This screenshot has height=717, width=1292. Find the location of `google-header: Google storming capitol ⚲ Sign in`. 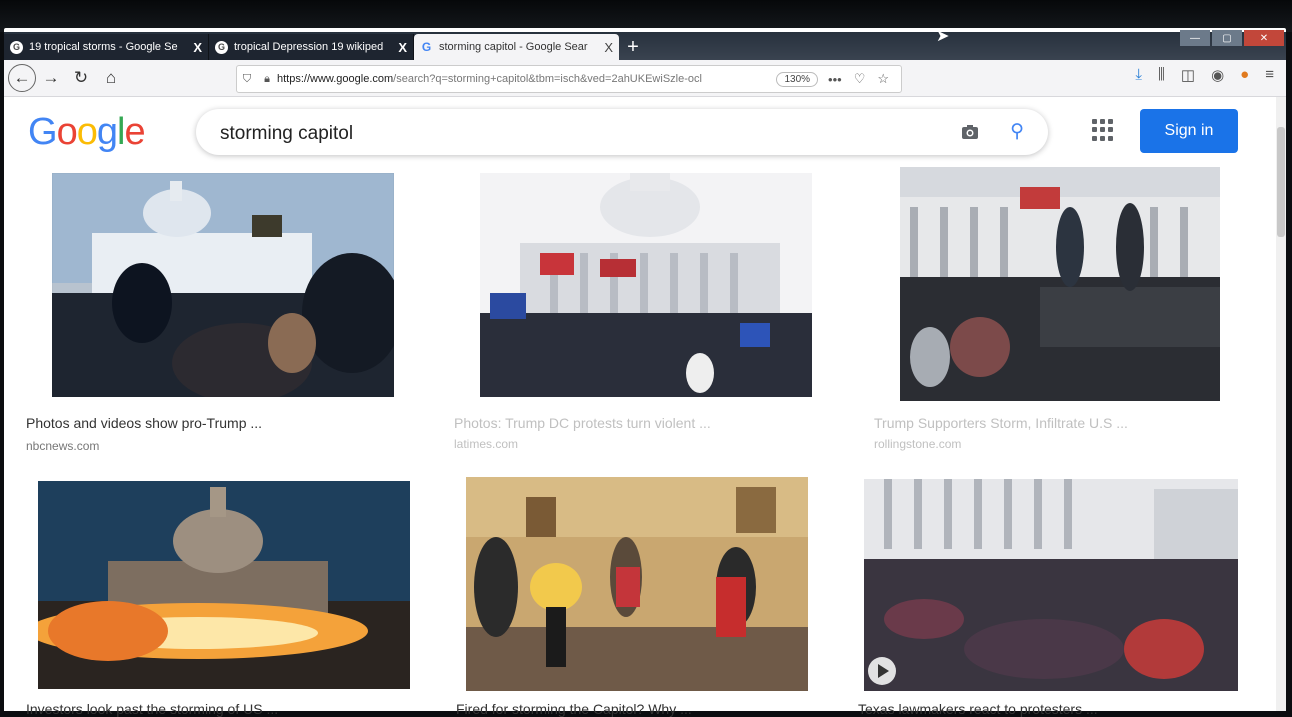

google-header: Google storming capitol ⚲ Sign in is located at coordinates (642, 132).